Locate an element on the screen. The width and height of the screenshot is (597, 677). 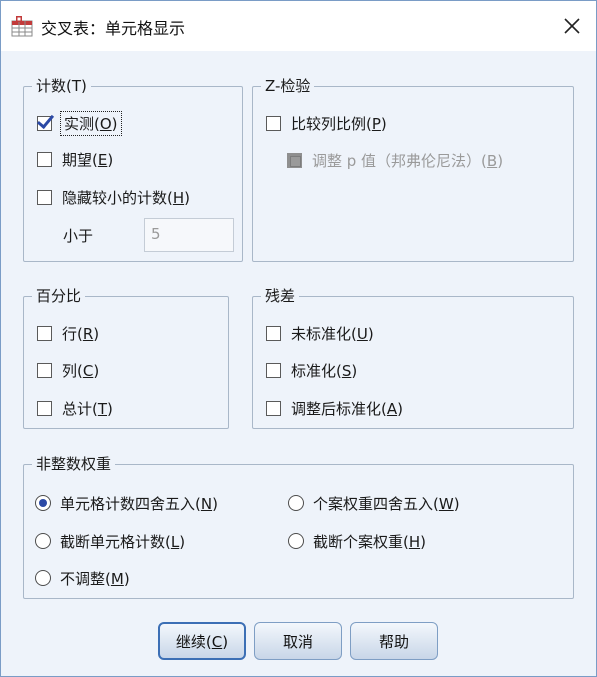
unstandardized-row: 未标准化(U) is located at coordinates (320, 333).